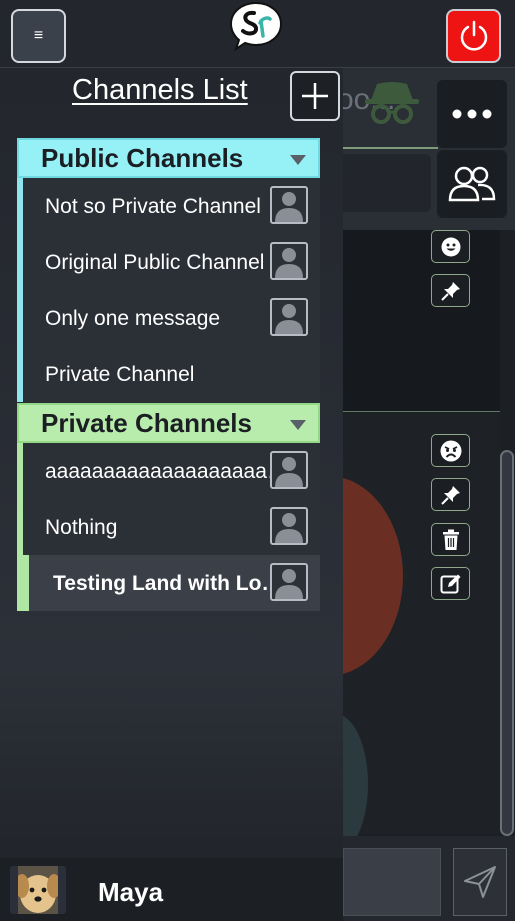 The height and width of the screenshot is (921, 515). I want to click on more-icon, so click(472, 114).